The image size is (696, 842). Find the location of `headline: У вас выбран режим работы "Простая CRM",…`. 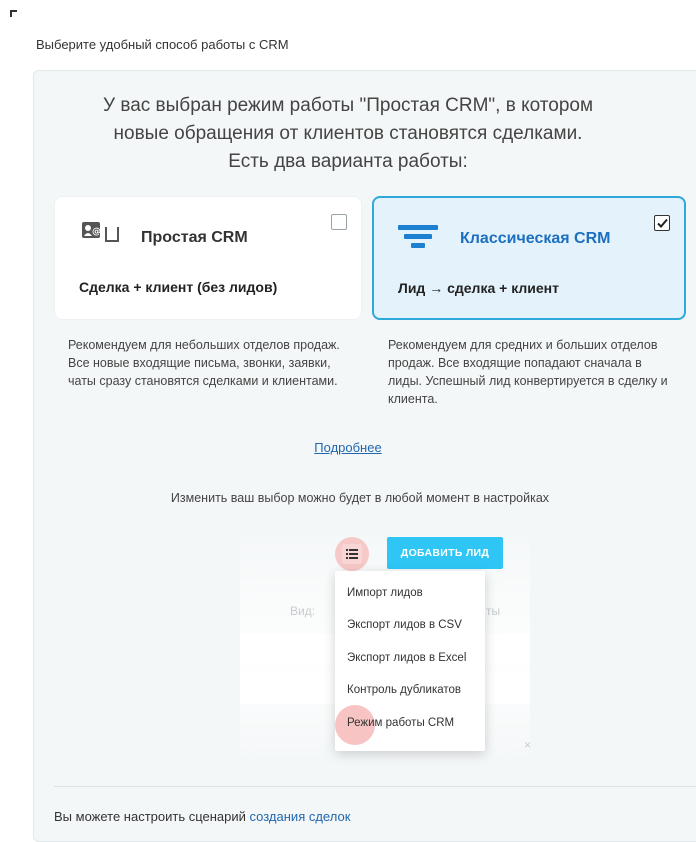

headline: У вас выбран режим работы "Простая CRM",… is located at coordinates (348, 133).